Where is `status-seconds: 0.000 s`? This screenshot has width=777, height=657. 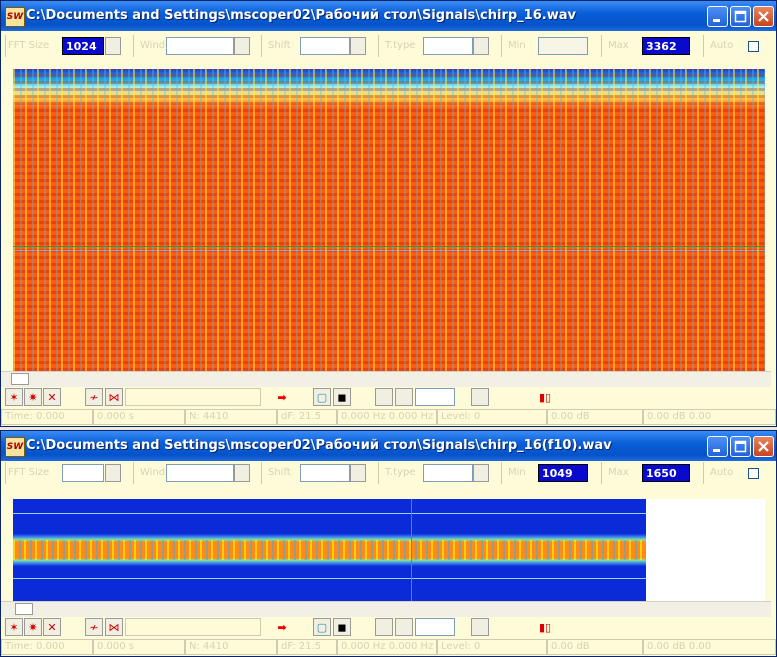
status-seconds: 0.000 s is located at coordinates (139, 647).